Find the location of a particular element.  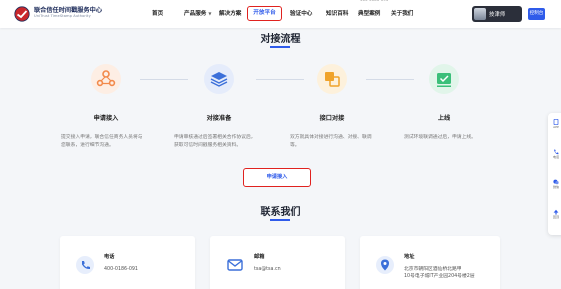

side-item-app: APP is located at coordinates (556, 124).